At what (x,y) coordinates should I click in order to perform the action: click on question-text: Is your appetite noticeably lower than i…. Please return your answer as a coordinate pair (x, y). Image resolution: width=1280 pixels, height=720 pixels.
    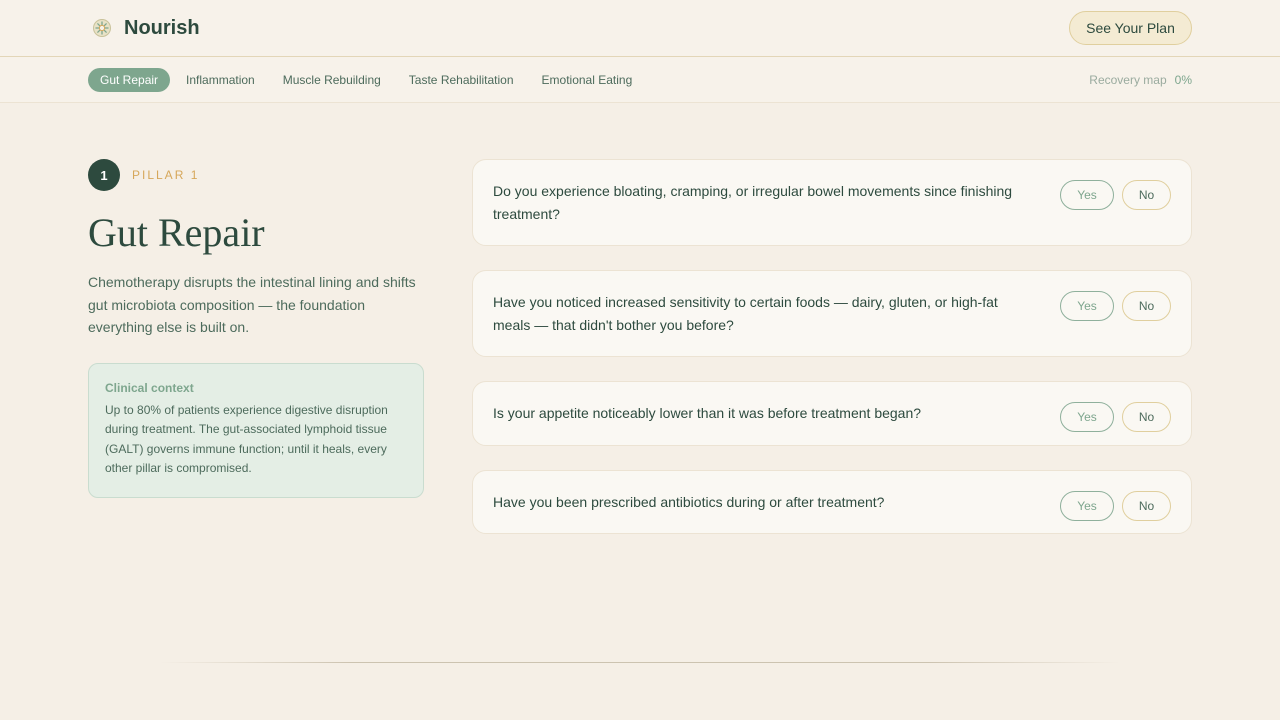
    Looking at the image, I should click on (707, 413).